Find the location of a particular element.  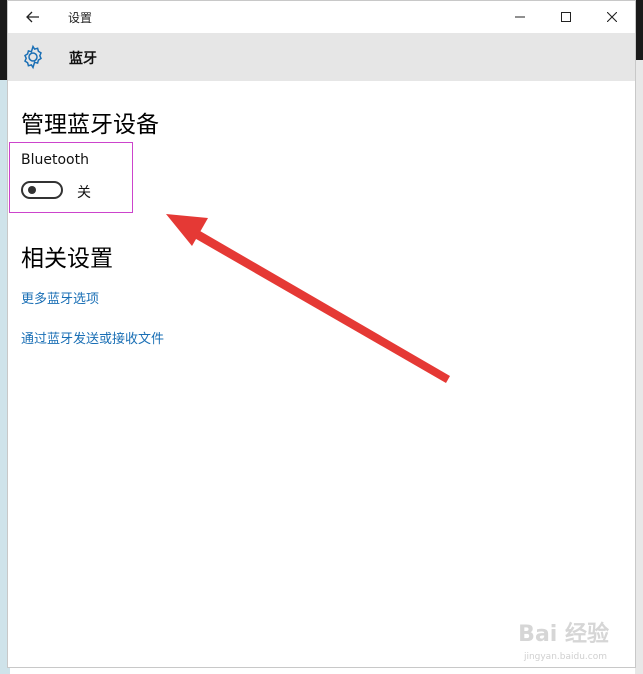

bluetooth-toggle-state: 关 is located at coordinates (84, 193).